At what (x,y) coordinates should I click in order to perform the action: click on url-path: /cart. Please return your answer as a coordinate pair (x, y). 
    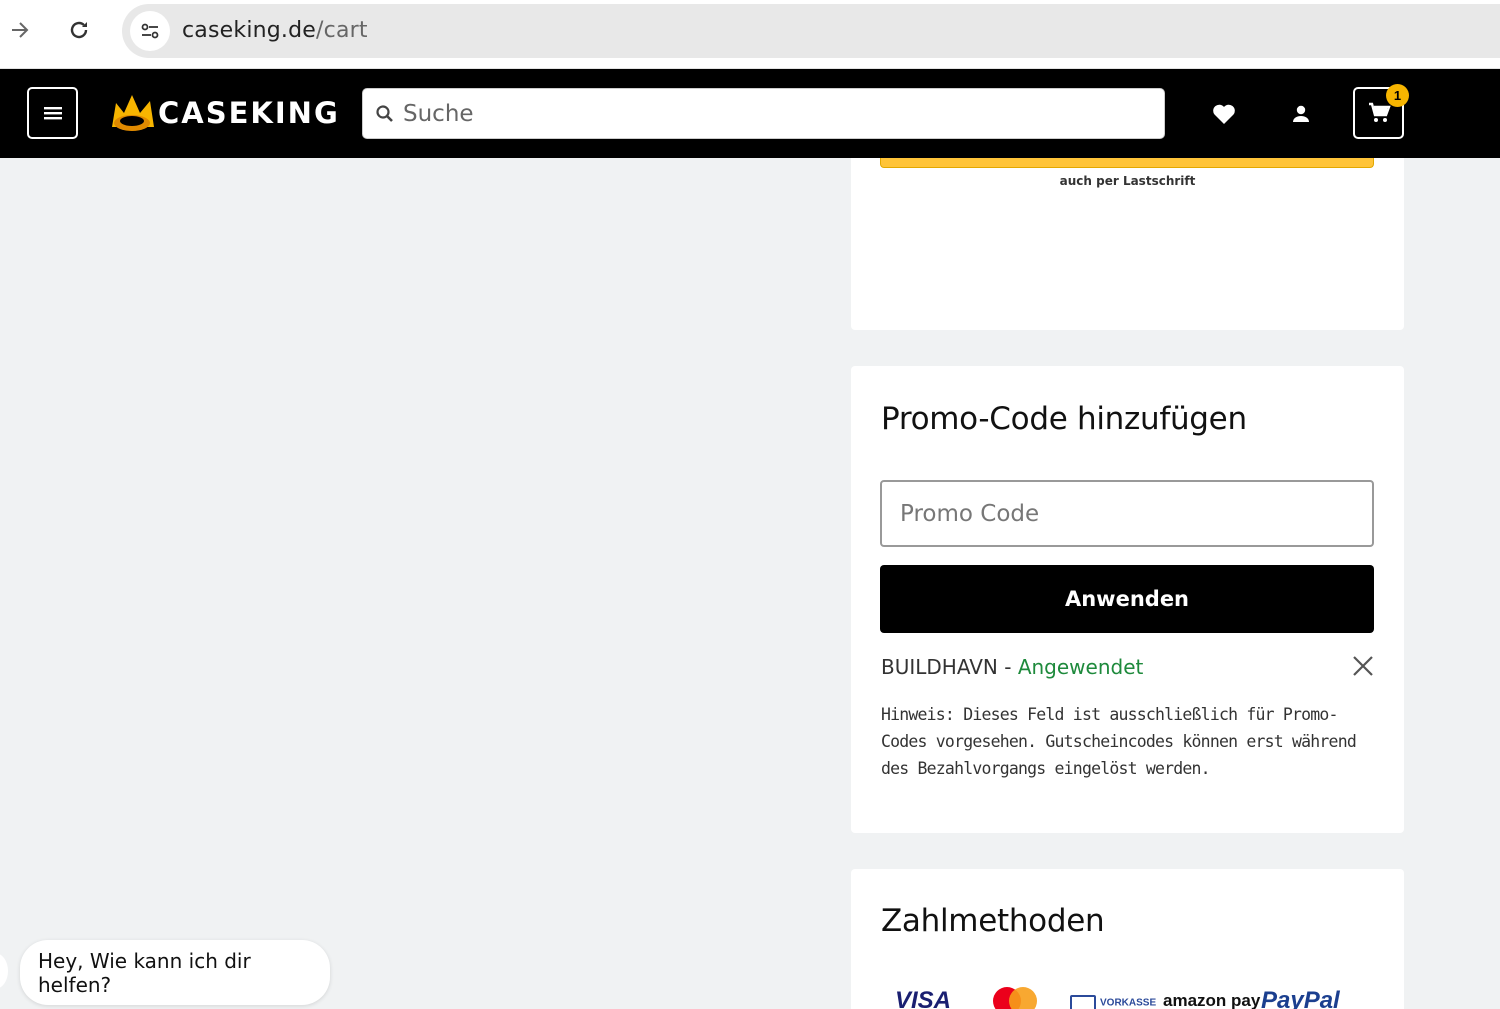
    Looking at the image, I should click on (342, 30).